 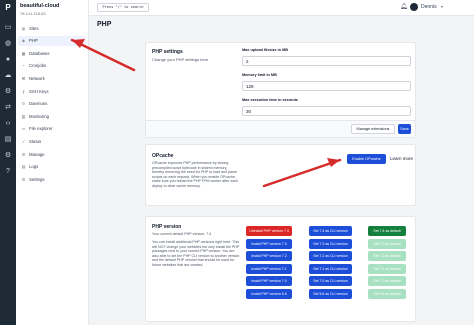 What do you see at coordinates (38, 104) in the screenshot?
I see `sidebar-item-label: Daemons` at bounding box center [38, 104].